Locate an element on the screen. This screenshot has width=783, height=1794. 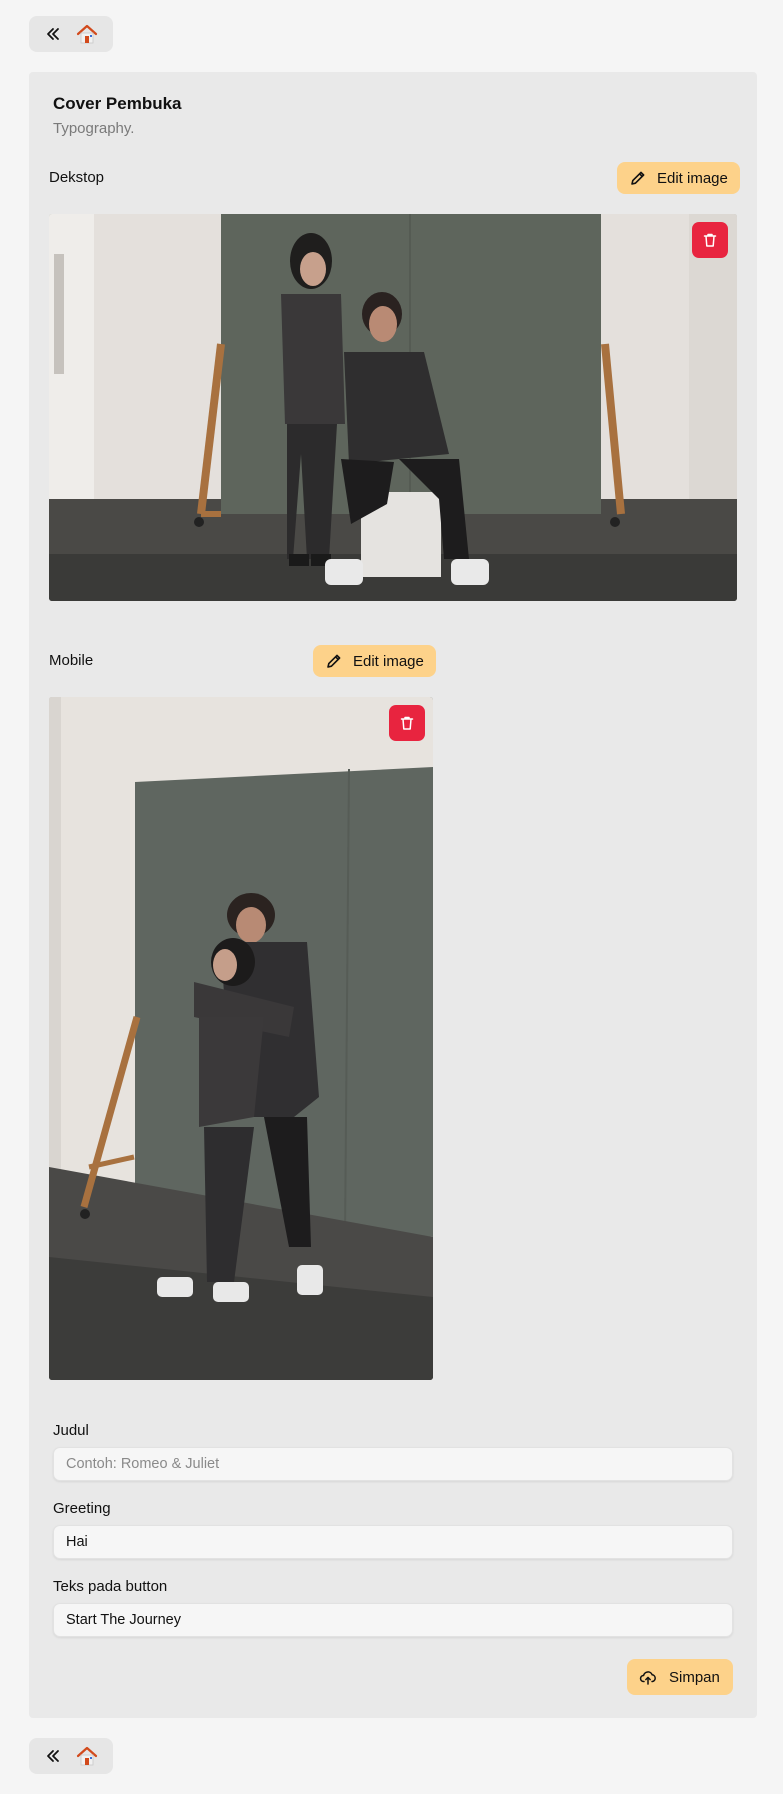
page-subtitle: Typography. is located at coordinates (94, 128).